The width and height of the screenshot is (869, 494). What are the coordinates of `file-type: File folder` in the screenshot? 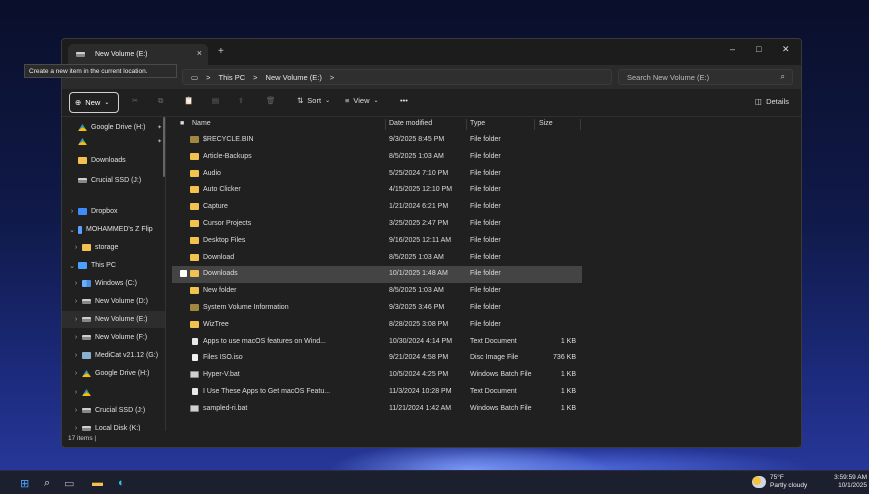 It's located at (485, 173).